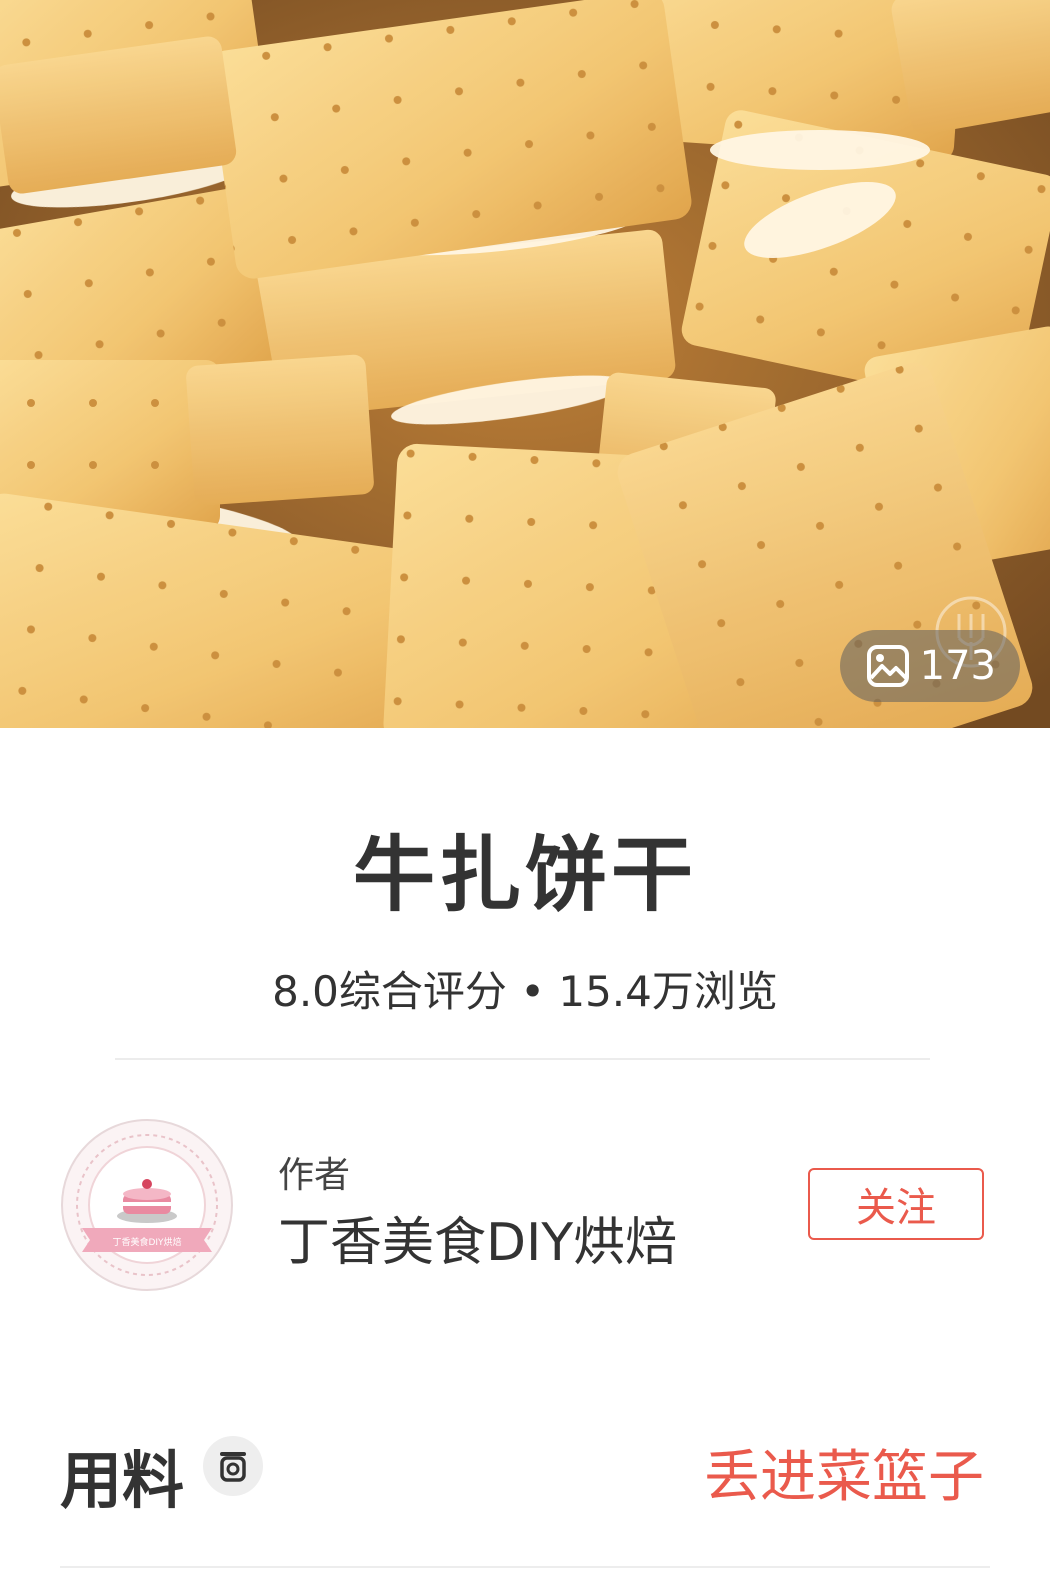 This screenshot has width=1050, height=1575. Describe the element at coordinates (314, 1175) in the screenshot. I see `author-caption: 作者` at that location.